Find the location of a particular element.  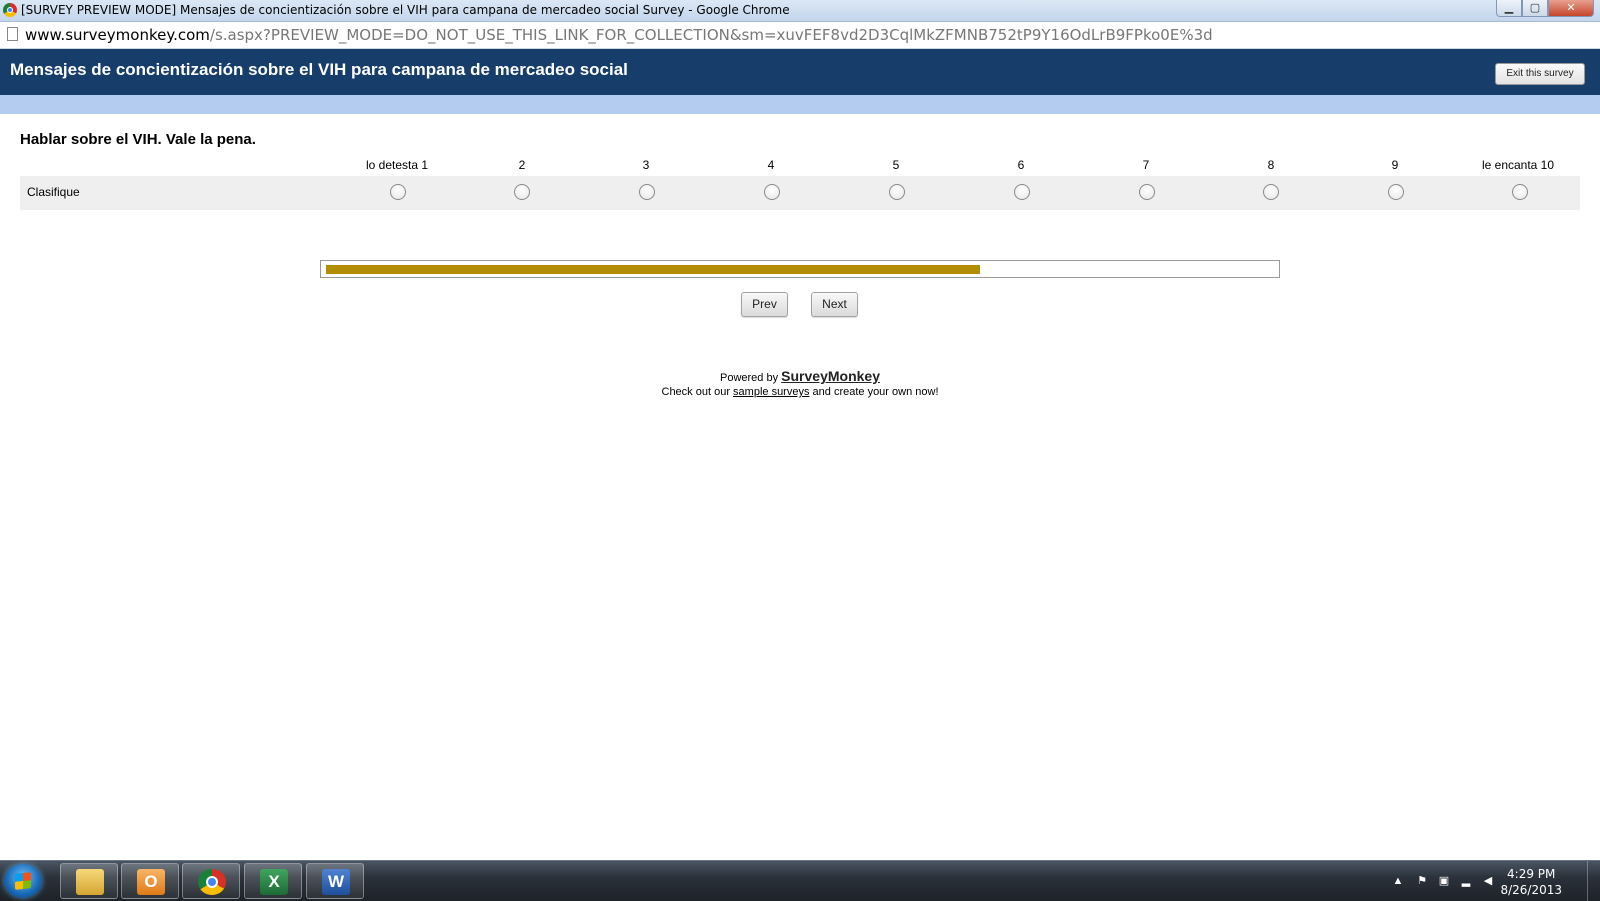

exit-survey-button: Exit this survey is located at coordinates (1540, 74).